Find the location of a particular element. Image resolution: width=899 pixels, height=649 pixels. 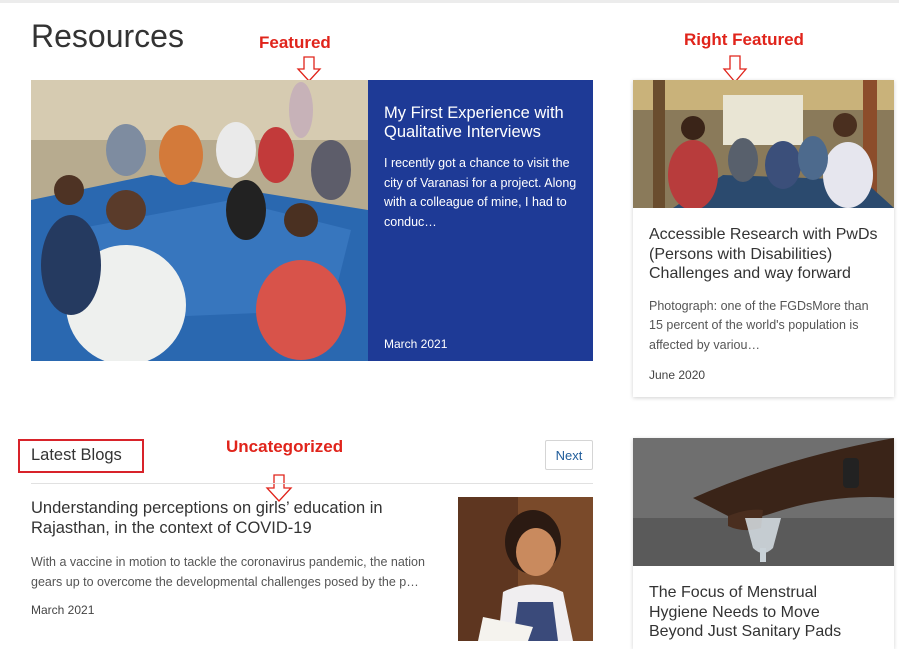

girl-studying-photo is located at coordinates (525, 569).